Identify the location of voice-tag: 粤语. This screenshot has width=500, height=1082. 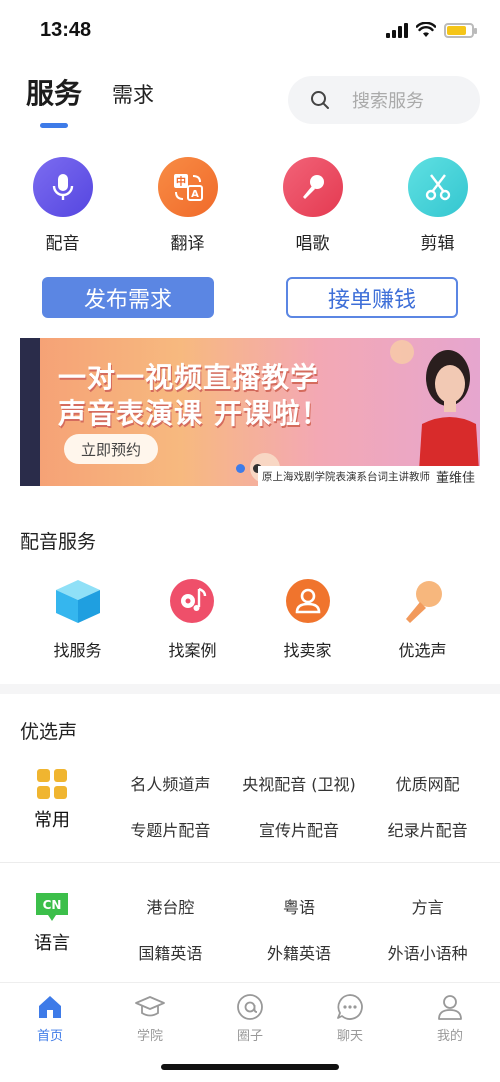
(299, 906).